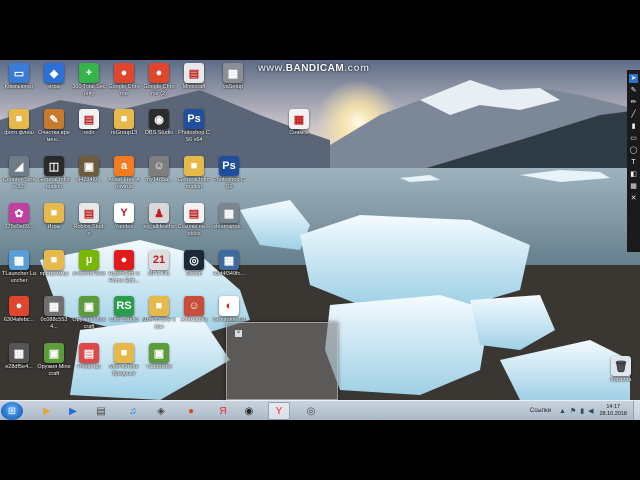  Describe the element at coordinates (636, 410) in the screenshot. I see `show-desktop-button` at that location.